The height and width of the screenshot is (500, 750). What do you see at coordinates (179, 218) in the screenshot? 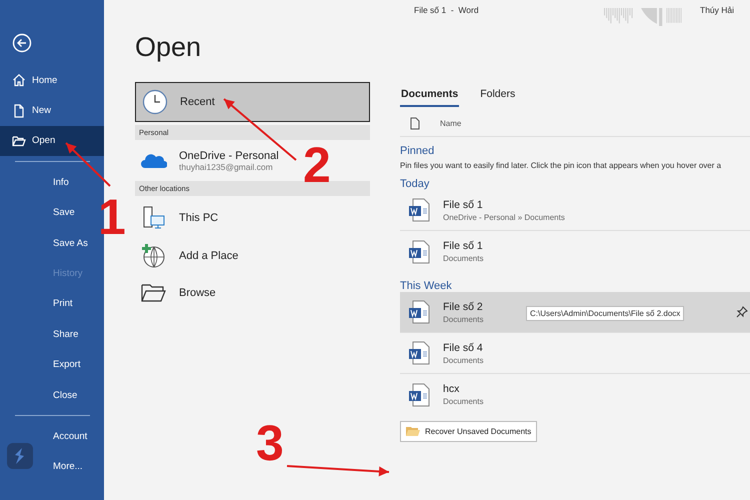
I see `location-item: This PC` at bounding box center [179, 218].